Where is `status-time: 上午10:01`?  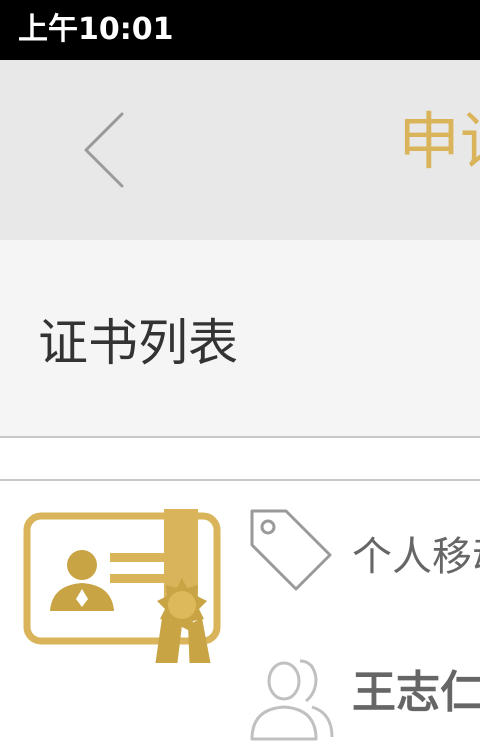
status-time: 上午10:01 is located at coordinates (96, 29).